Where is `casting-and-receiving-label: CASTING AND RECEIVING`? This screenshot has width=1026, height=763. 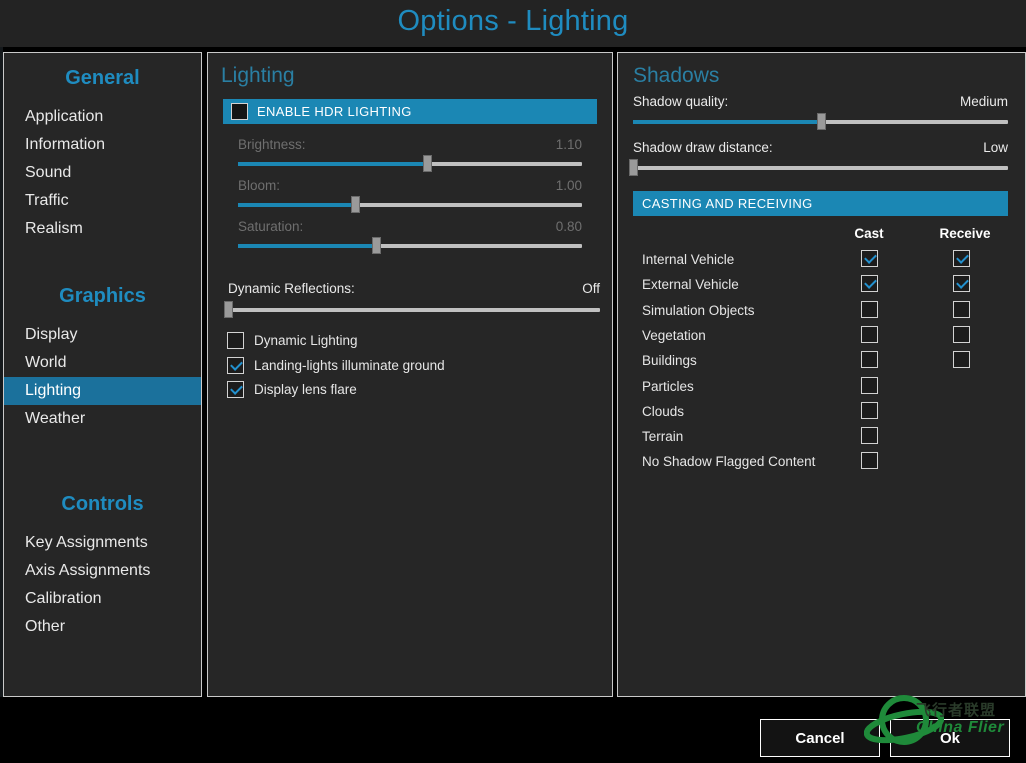 casting-and-receiving-label: CASTING AND RECEIVING is located at coordinates (727, 203).